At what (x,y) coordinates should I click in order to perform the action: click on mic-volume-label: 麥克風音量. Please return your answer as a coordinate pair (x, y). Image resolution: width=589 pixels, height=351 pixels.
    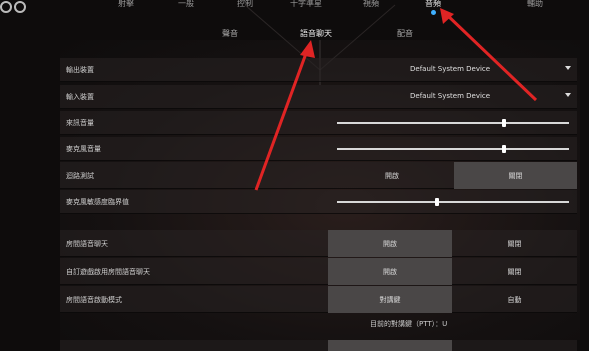
    Looking at the image, I should click on (83, 149).